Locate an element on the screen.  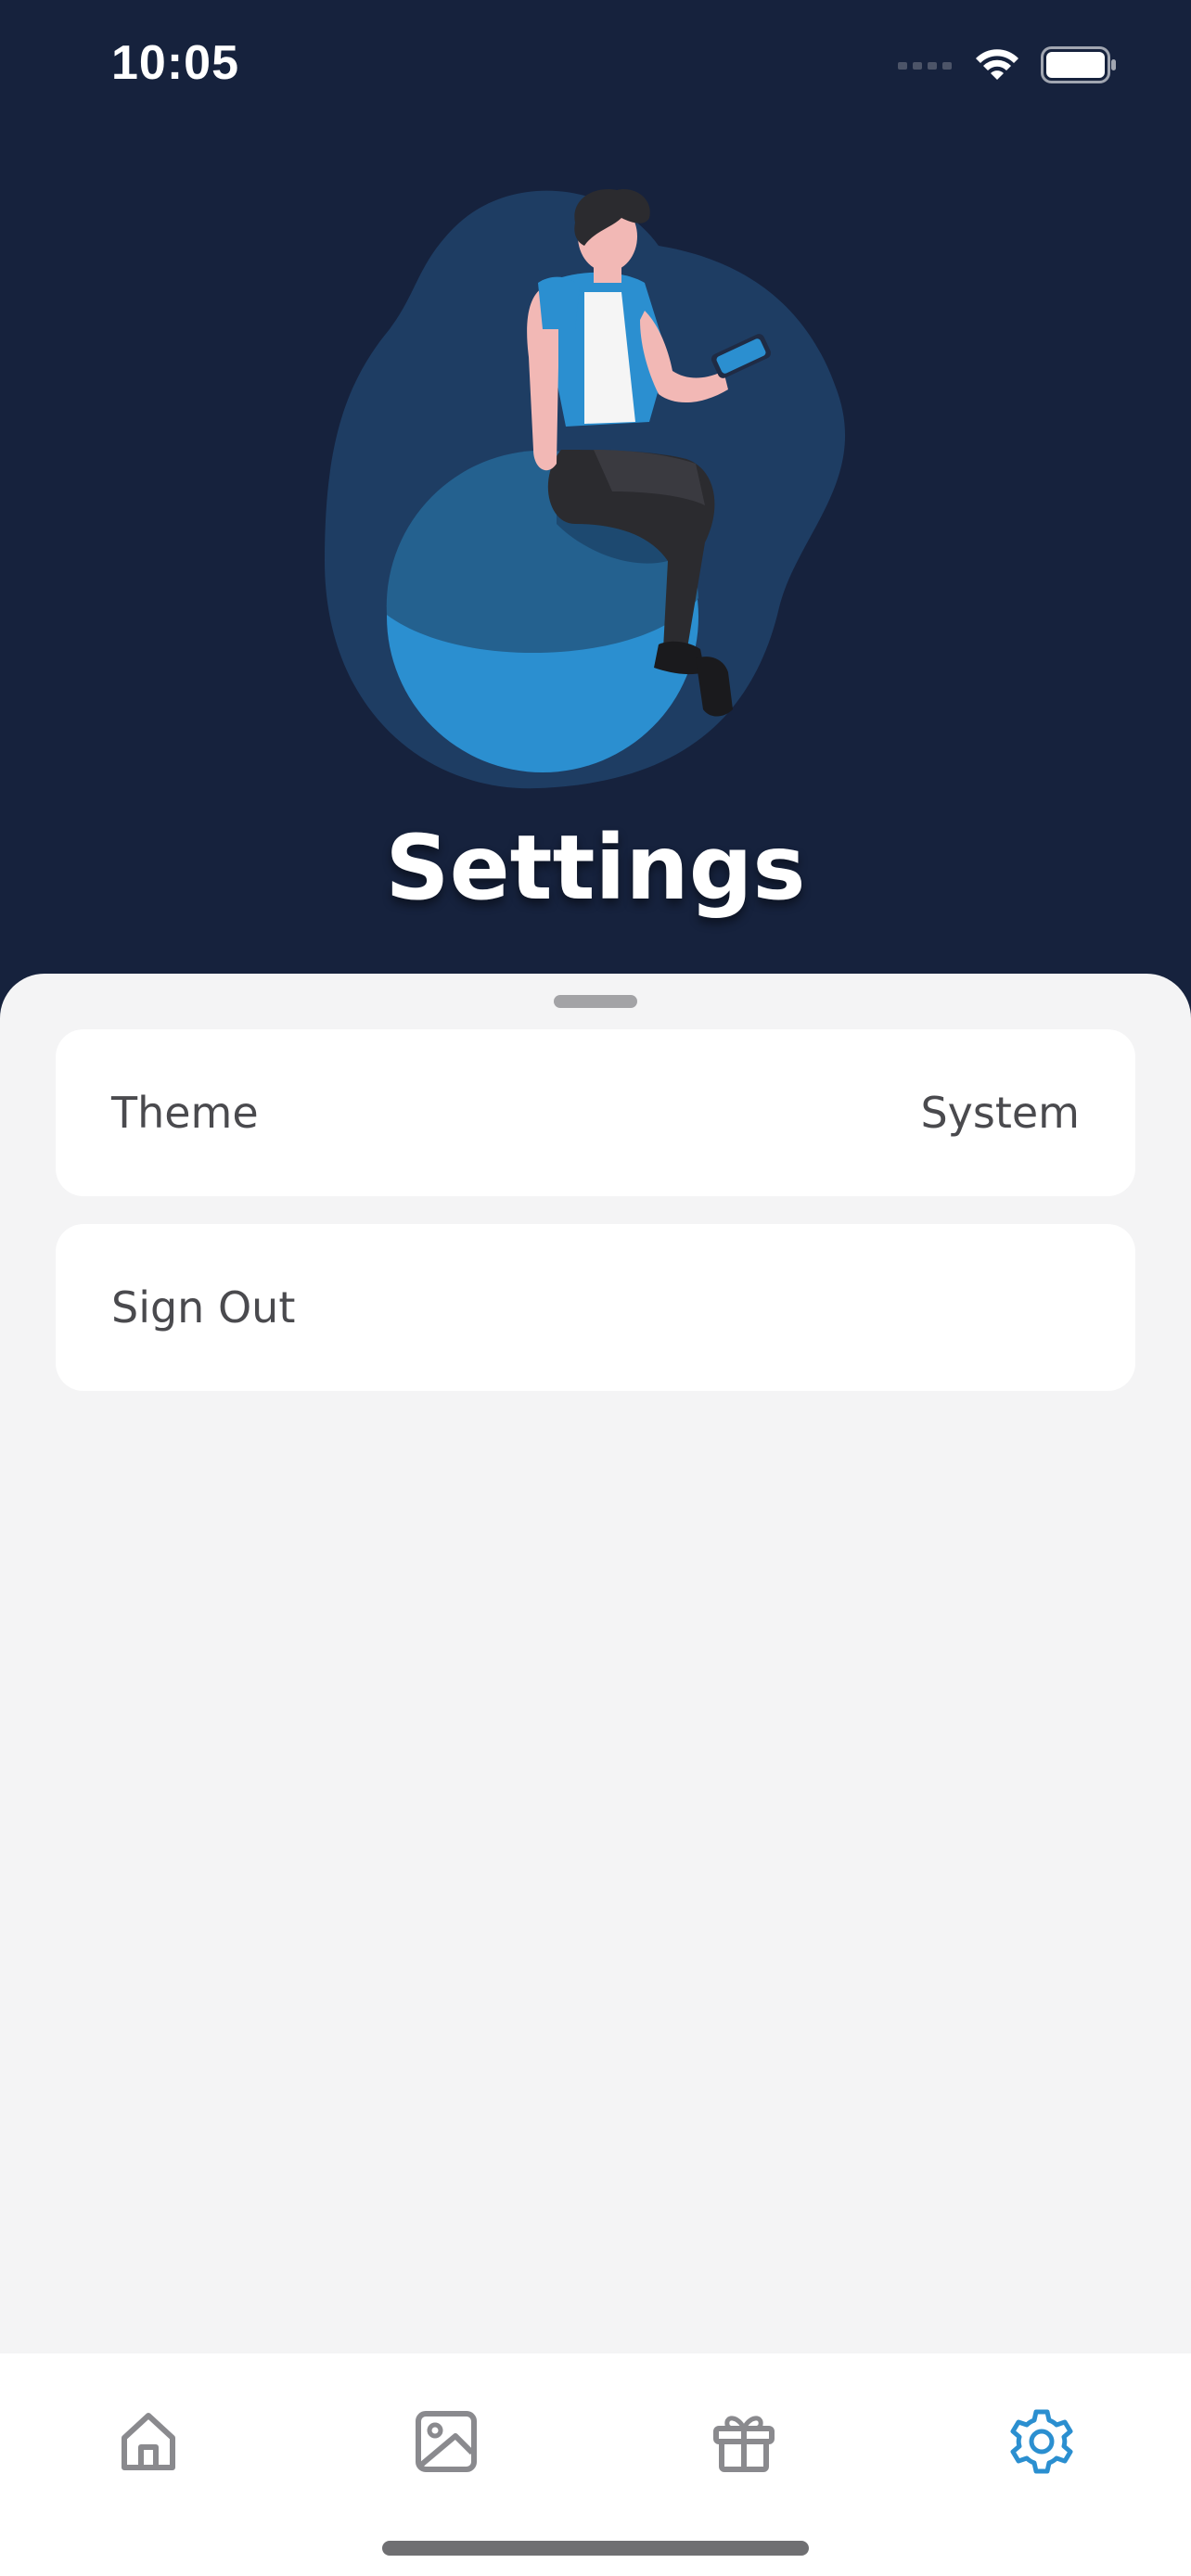
signal-icon is located at coordinates (925, 66).